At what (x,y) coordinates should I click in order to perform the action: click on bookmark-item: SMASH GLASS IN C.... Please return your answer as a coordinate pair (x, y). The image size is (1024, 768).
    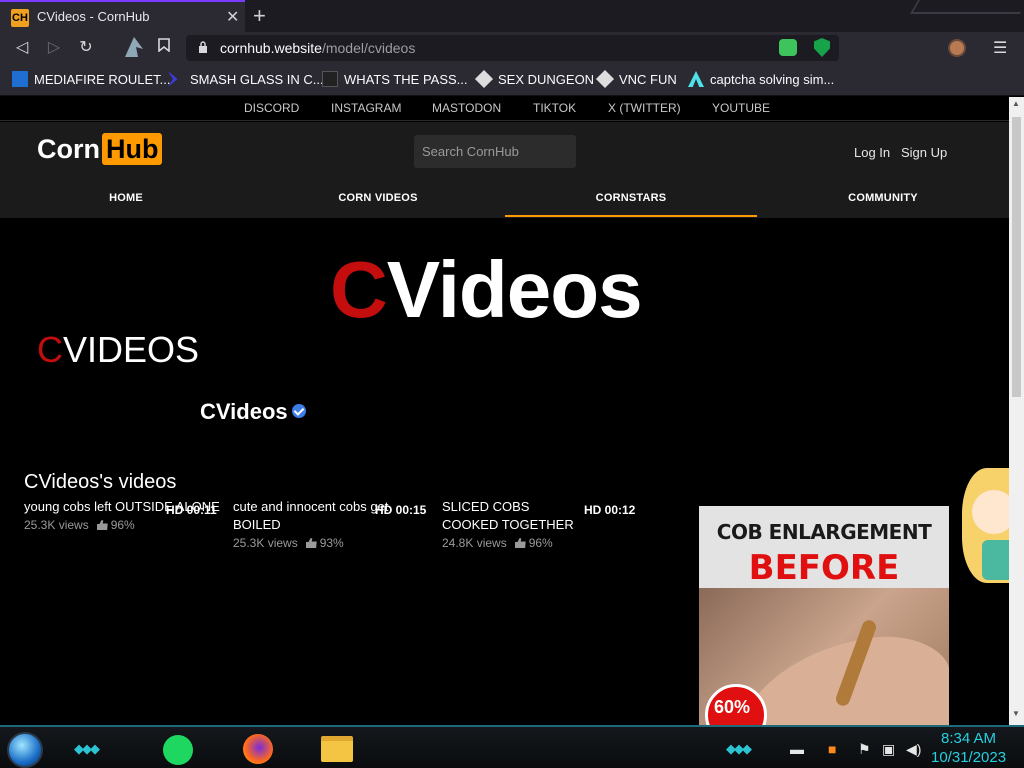
    Looking at the image, I should click on (246, 80).